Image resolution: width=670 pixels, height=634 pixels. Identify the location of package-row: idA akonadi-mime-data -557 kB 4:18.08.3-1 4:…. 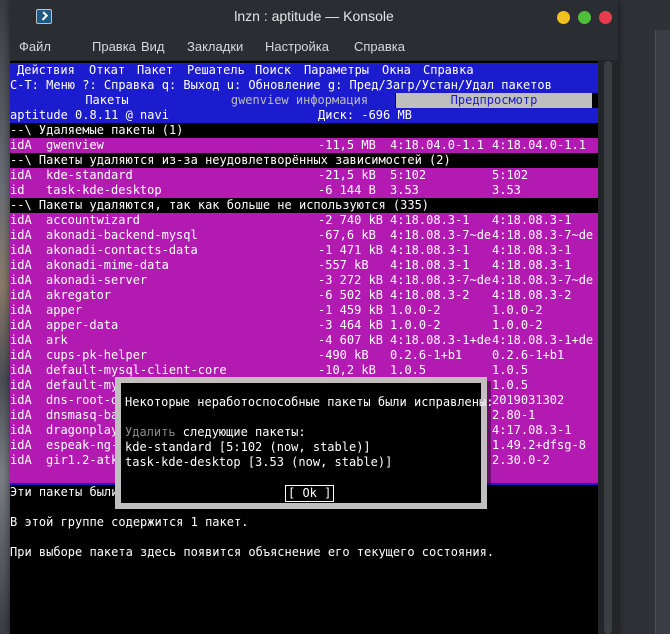
(304, 265).